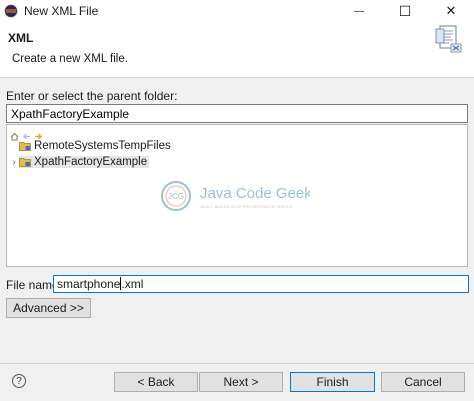 This screenshot has width=474, height=401. What do you see at coordinates (255, 193) in the screenshot?
I see `watermark-brand: Java Code Geeks` at bounding box center [255, 193].